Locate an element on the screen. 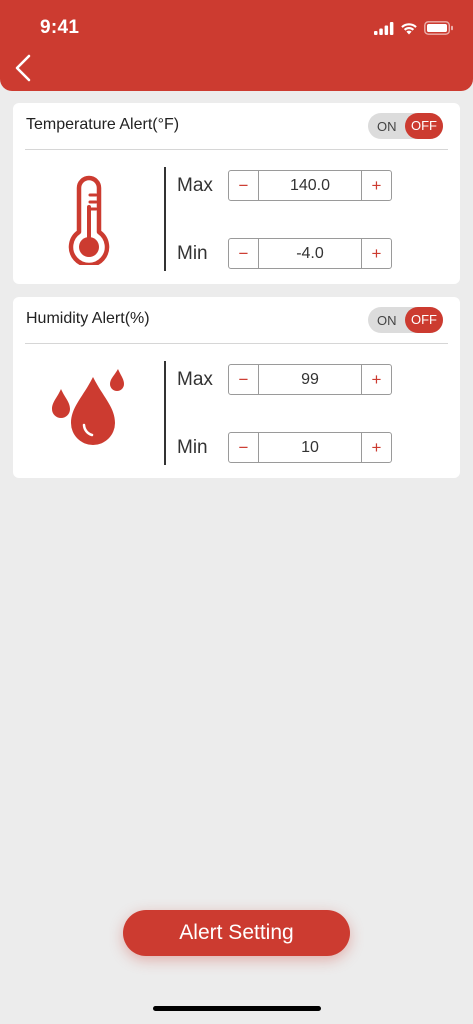 The width and height of the screenshot is (473, 1024). temperature-alert-toggle: ON OFF is located at coordinates (405, 126).